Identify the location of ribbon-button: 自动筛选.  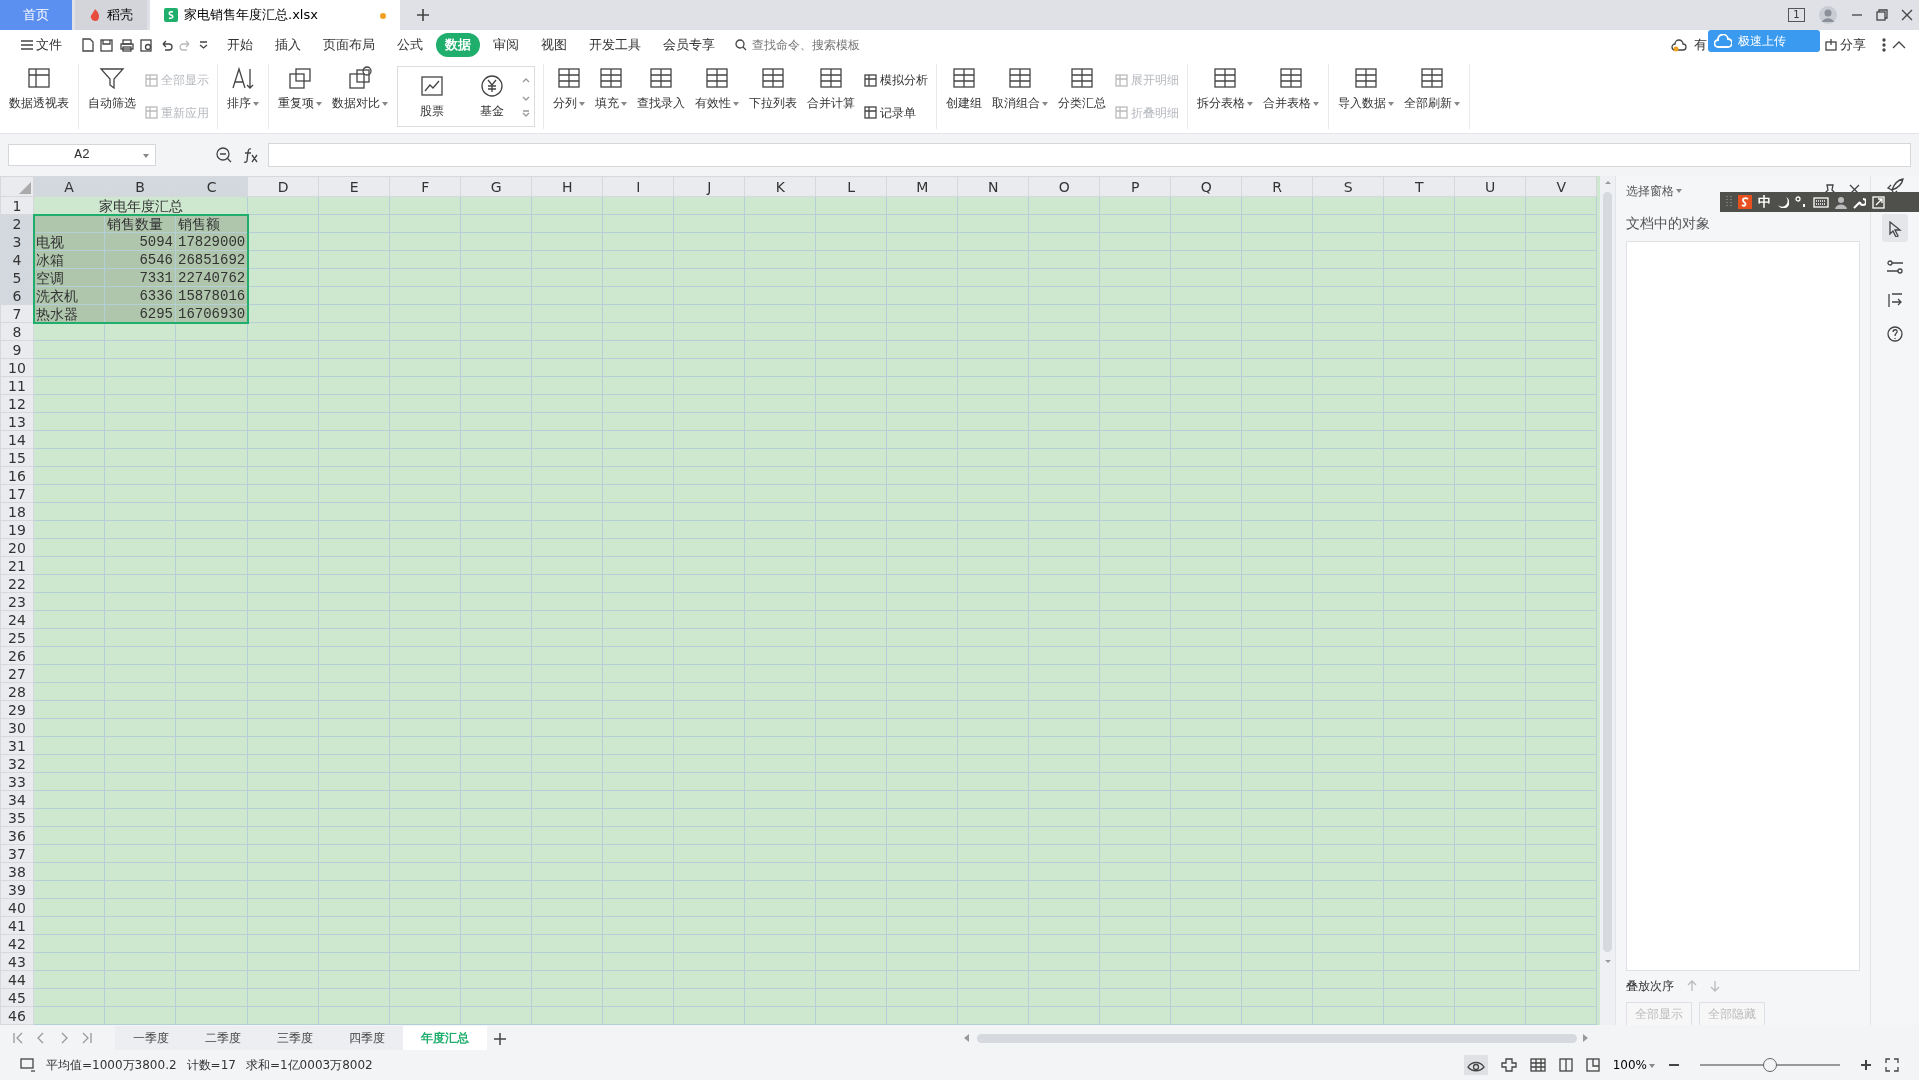
(112, 96).